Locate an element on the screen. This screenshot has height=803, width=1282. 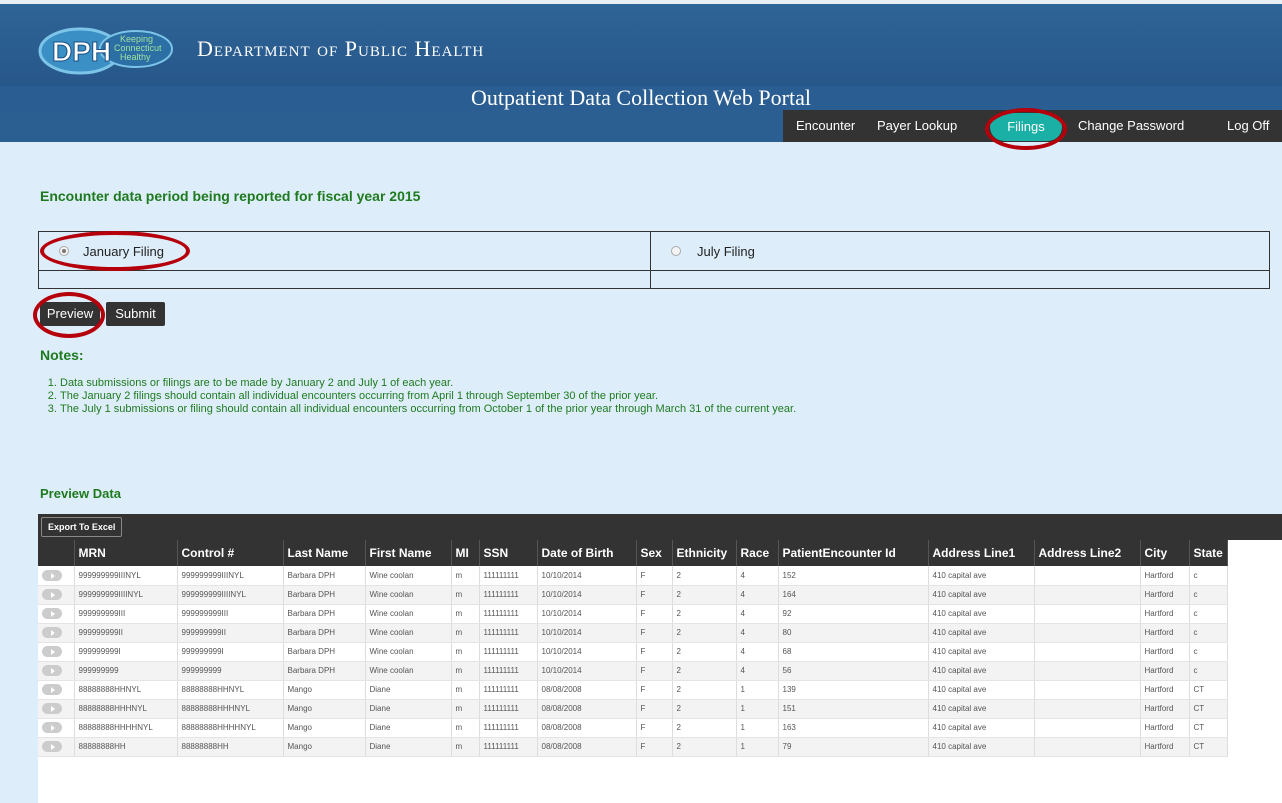
department-title: Department of Public Health is located at coordinates (341, 48).